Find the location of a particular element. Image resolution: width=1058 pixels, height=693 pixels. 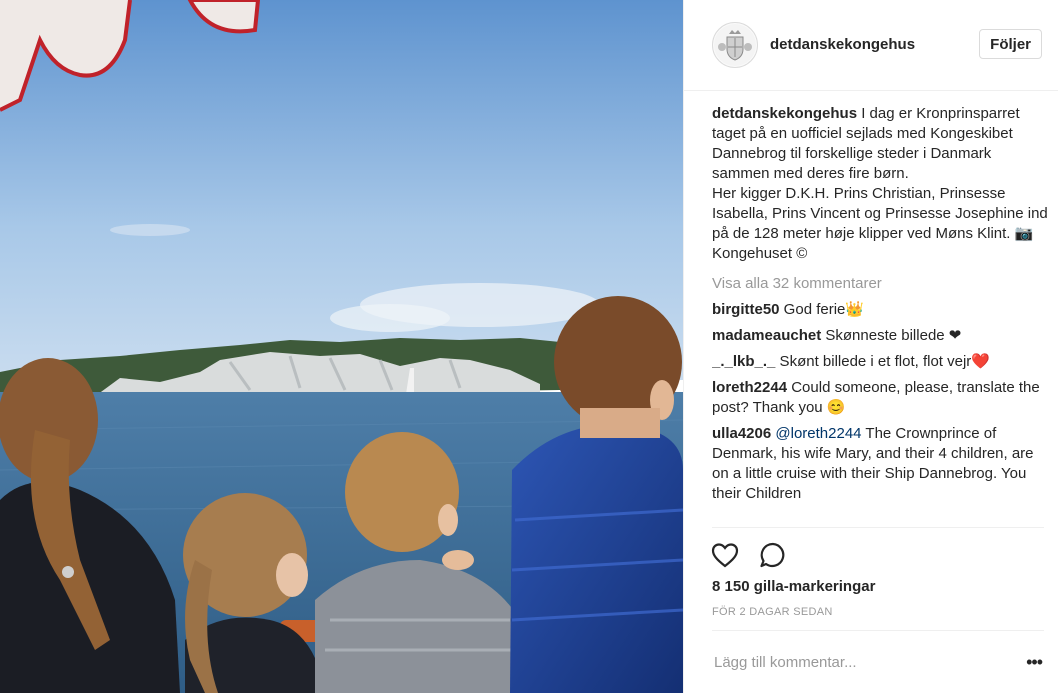

comment-icon-shape is located at coordinates (772, 555).